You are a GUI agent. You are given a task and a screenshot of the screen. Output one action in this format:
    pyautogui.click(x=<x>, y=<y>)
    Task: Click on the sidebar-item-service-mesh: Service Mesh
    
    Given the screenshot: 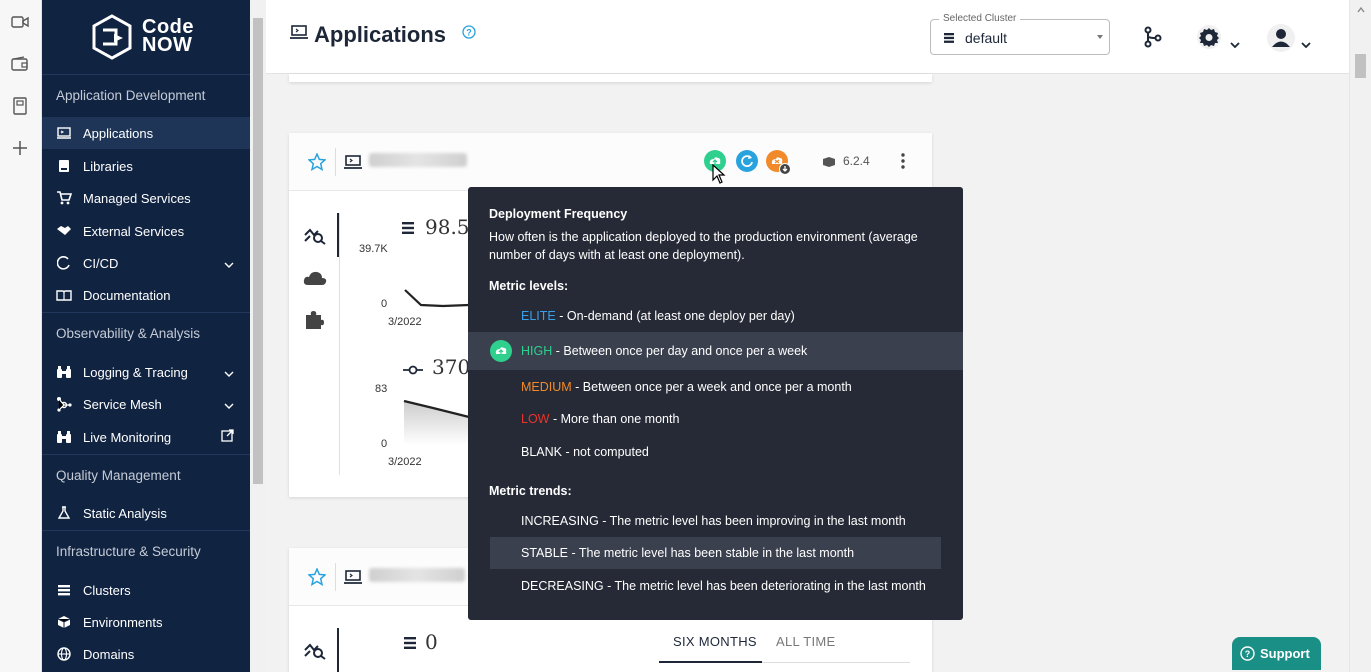 What is the action you would take?
    pyautogui.click(x=146, y=404)
    